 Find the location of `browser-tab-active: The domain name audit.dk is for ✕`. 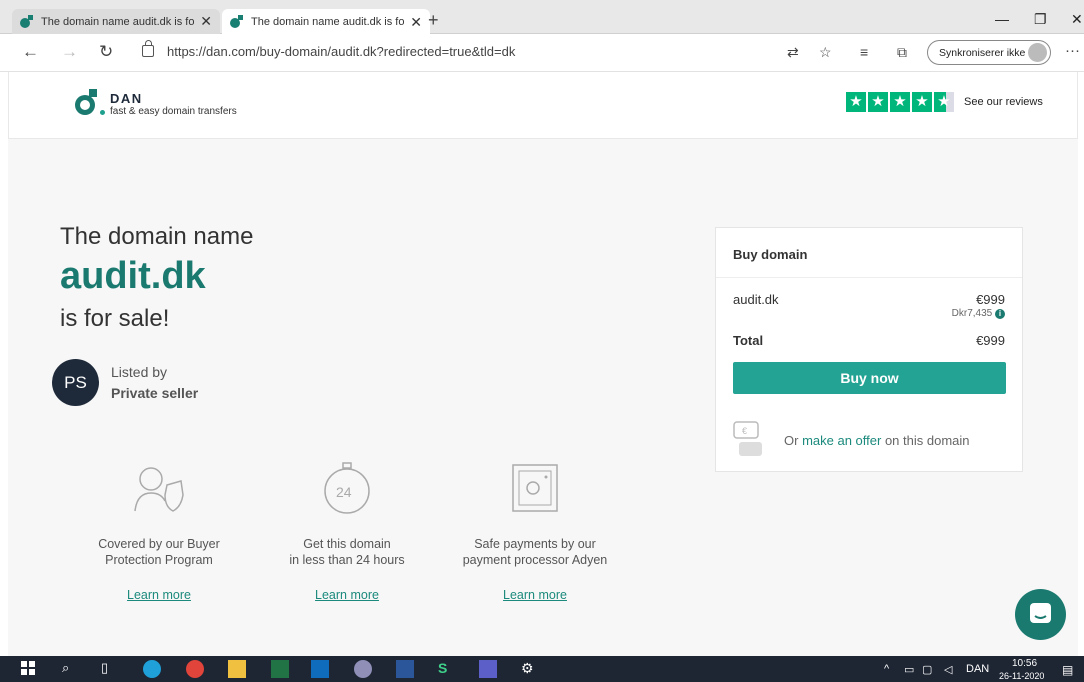

browser-tab-active: The domain name audit.dk is for ✕ is located at coordinates (326, 22).